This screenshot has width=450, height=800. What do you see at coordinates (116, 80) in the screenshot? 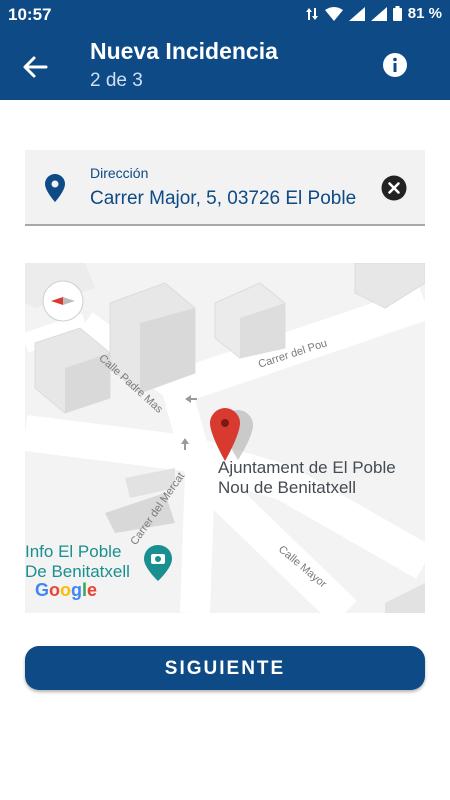
I see `step-indicator: 2 de 3` at bounding box center [116, 80].